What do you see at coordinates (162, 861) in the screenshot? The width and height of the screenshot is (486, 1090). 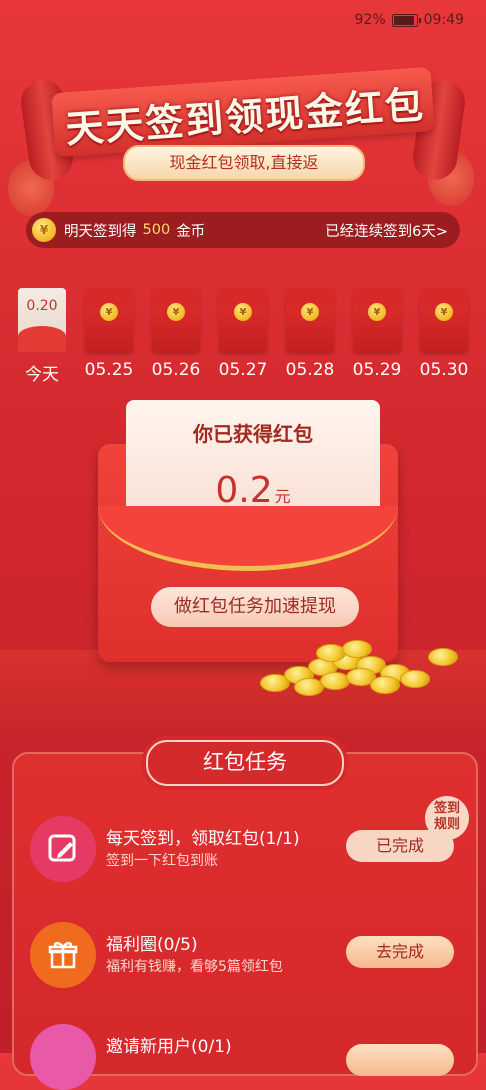 I see `task-subtitle: 签到一下红包到账` at bounding box center [162, 861].